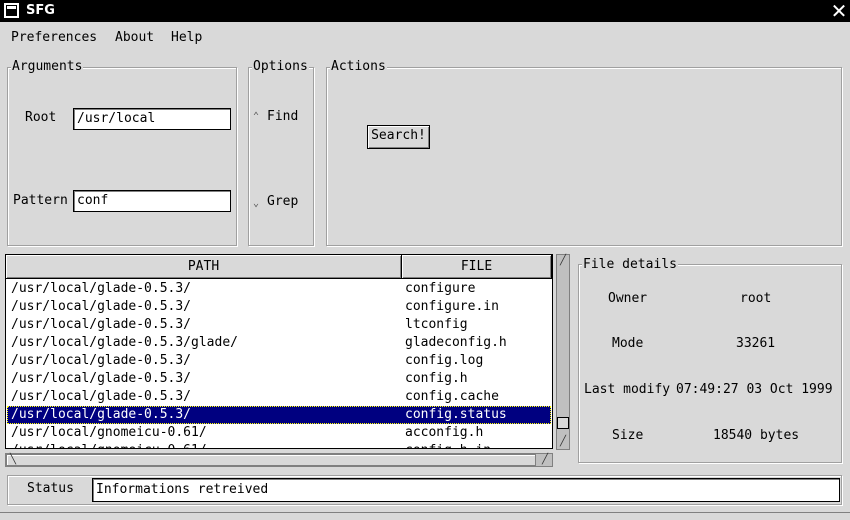 The height and width of the screenshot is (520, 850). I want to click on pattern-input: conf, so click(152, 201).